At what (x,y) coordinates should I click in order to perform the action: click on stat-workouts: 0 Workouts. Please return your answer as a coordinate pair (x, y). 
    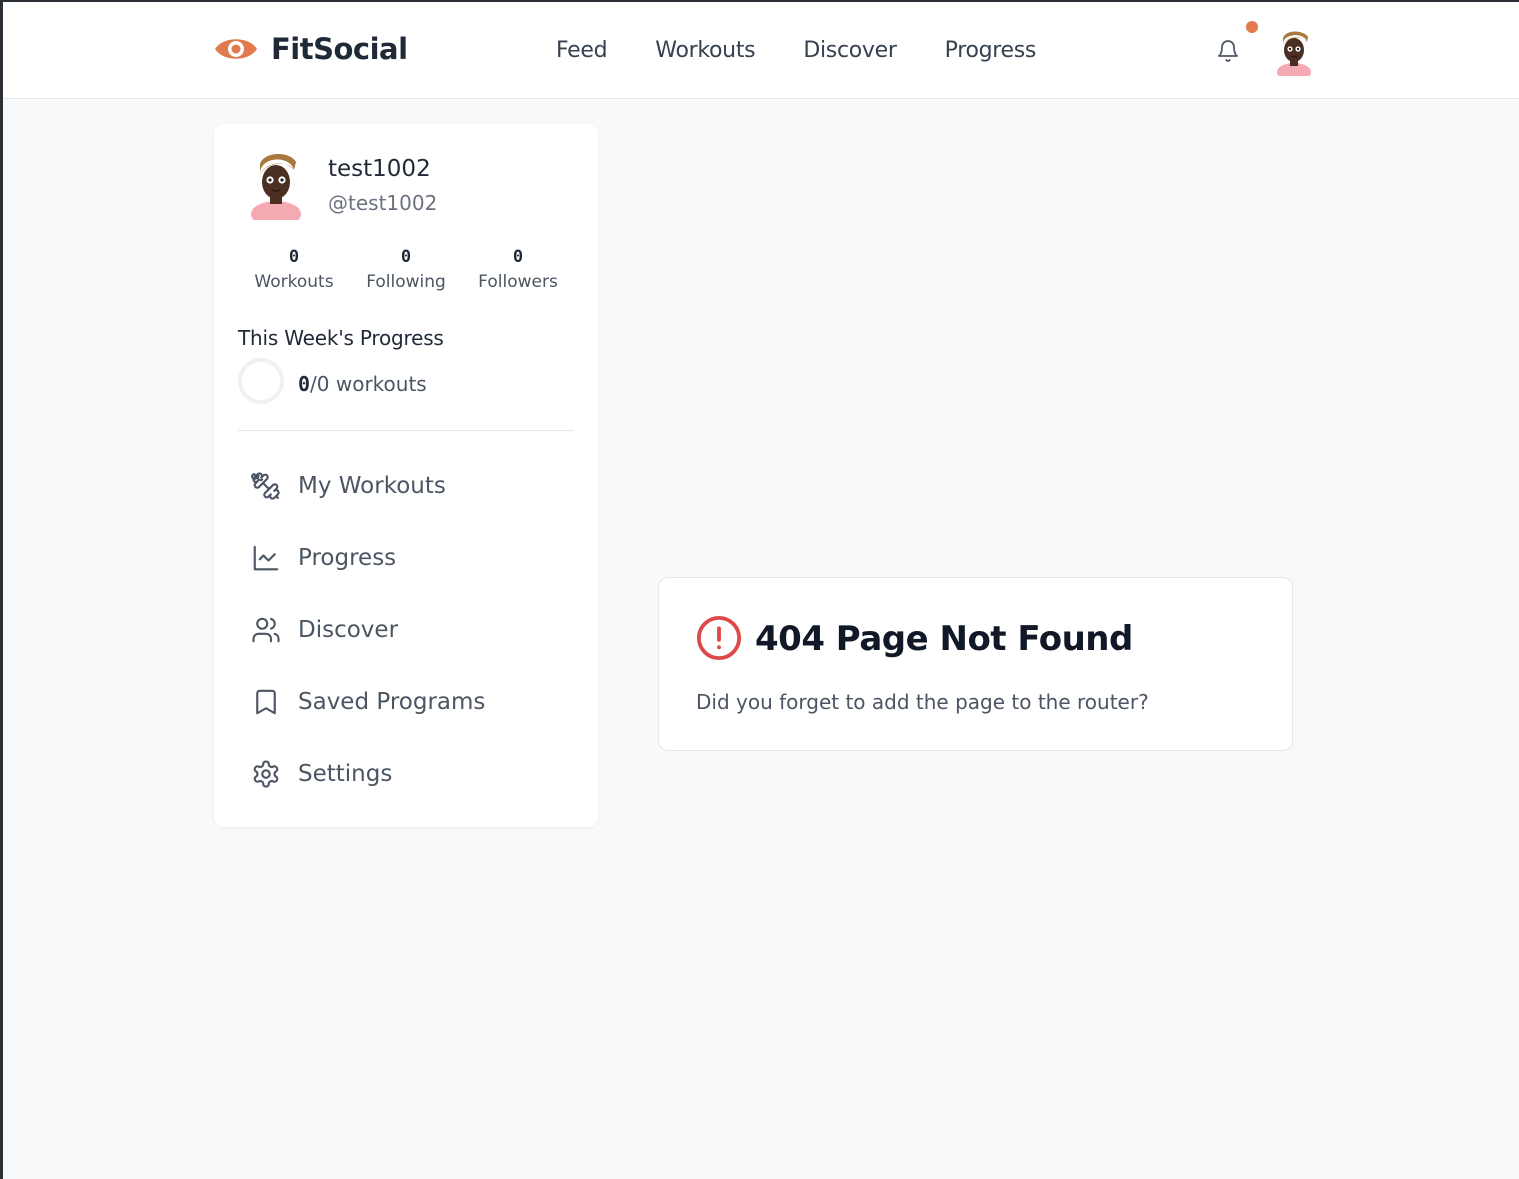
    Looking at the image, I should click on (294, 269).